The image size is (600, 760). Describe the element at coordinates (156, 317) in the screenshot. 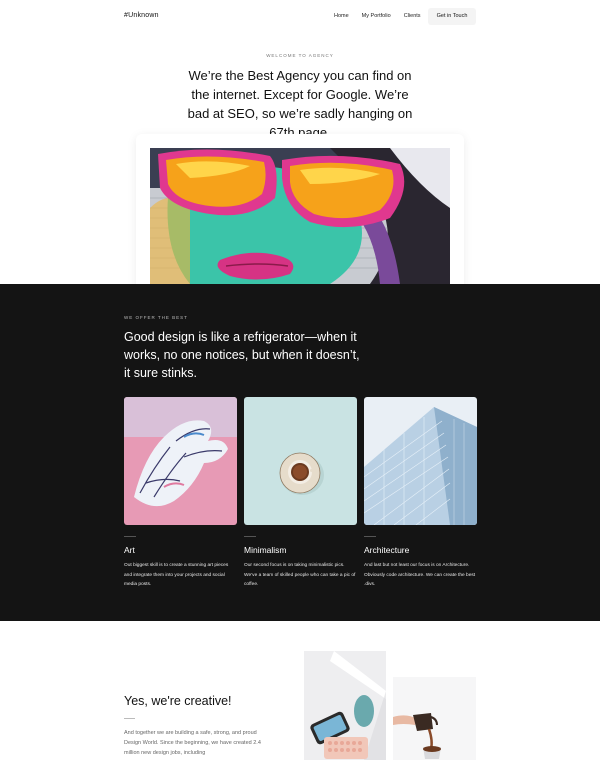

I see `services-eyebrow: WE OFFER THE BEST` at that location.